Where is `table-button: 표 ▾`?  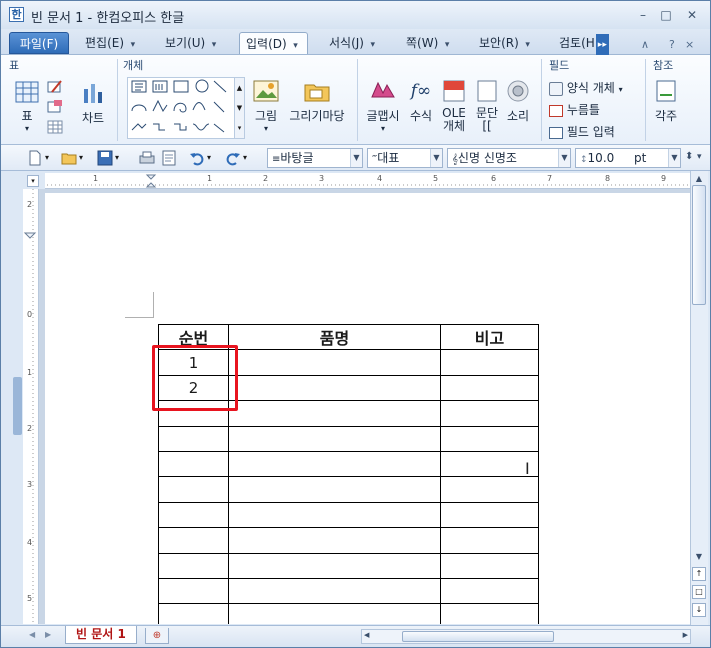 table-button: 표 ▾ is located at coordinates (27, 107).